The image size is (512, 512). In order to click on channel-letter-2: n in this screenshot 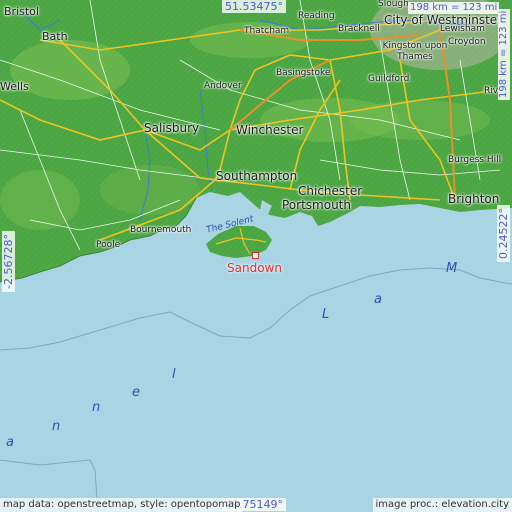, I will do `click(56, 426)`.